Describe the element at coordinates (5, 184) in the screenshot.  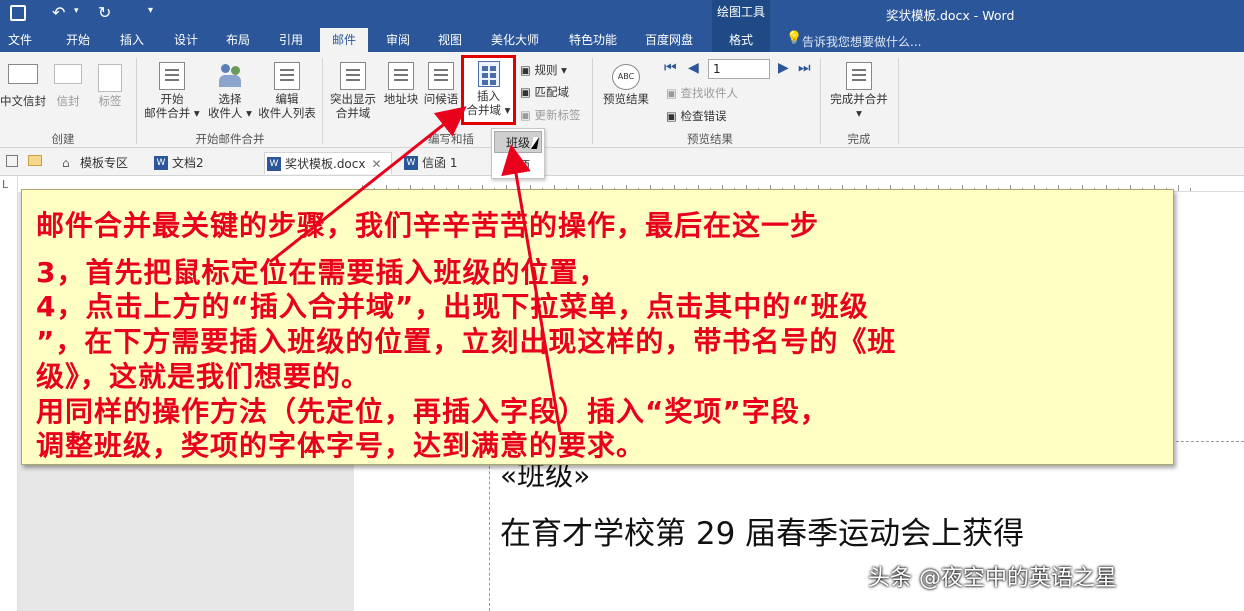
I see `ruler-corner: L` at that location.